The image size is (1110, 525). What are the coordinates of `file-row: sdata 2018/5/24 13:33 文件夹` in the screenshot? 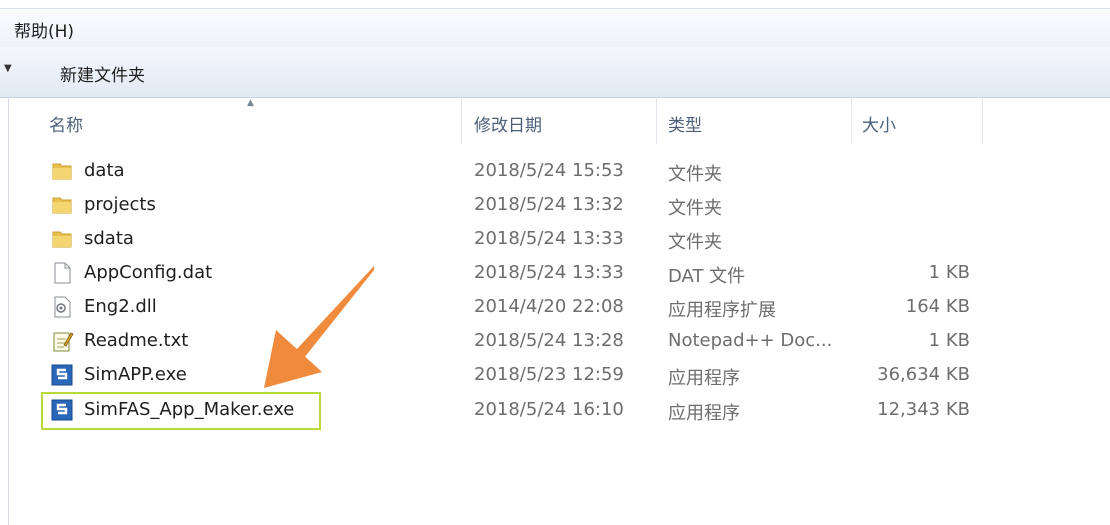 It's located at (575, 239).